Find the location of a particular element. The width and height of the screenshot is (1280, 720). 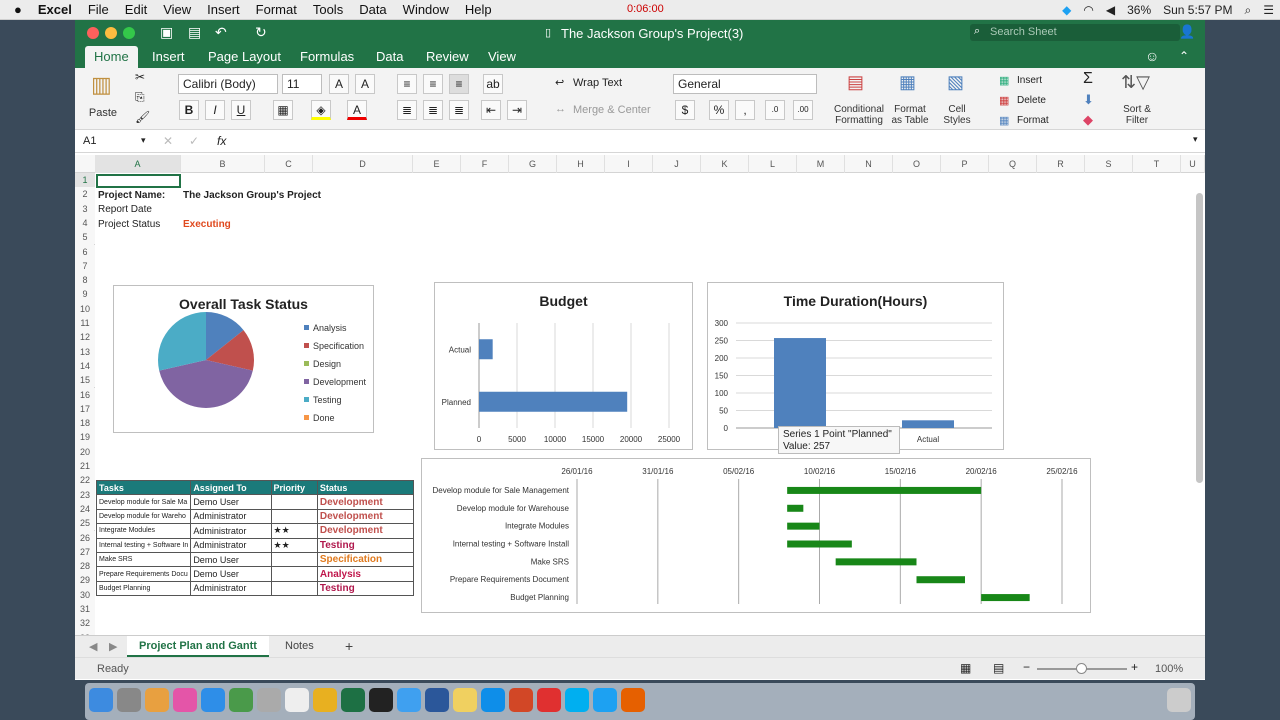

align-top-button: ≡ is located at coordinates (407, 84).